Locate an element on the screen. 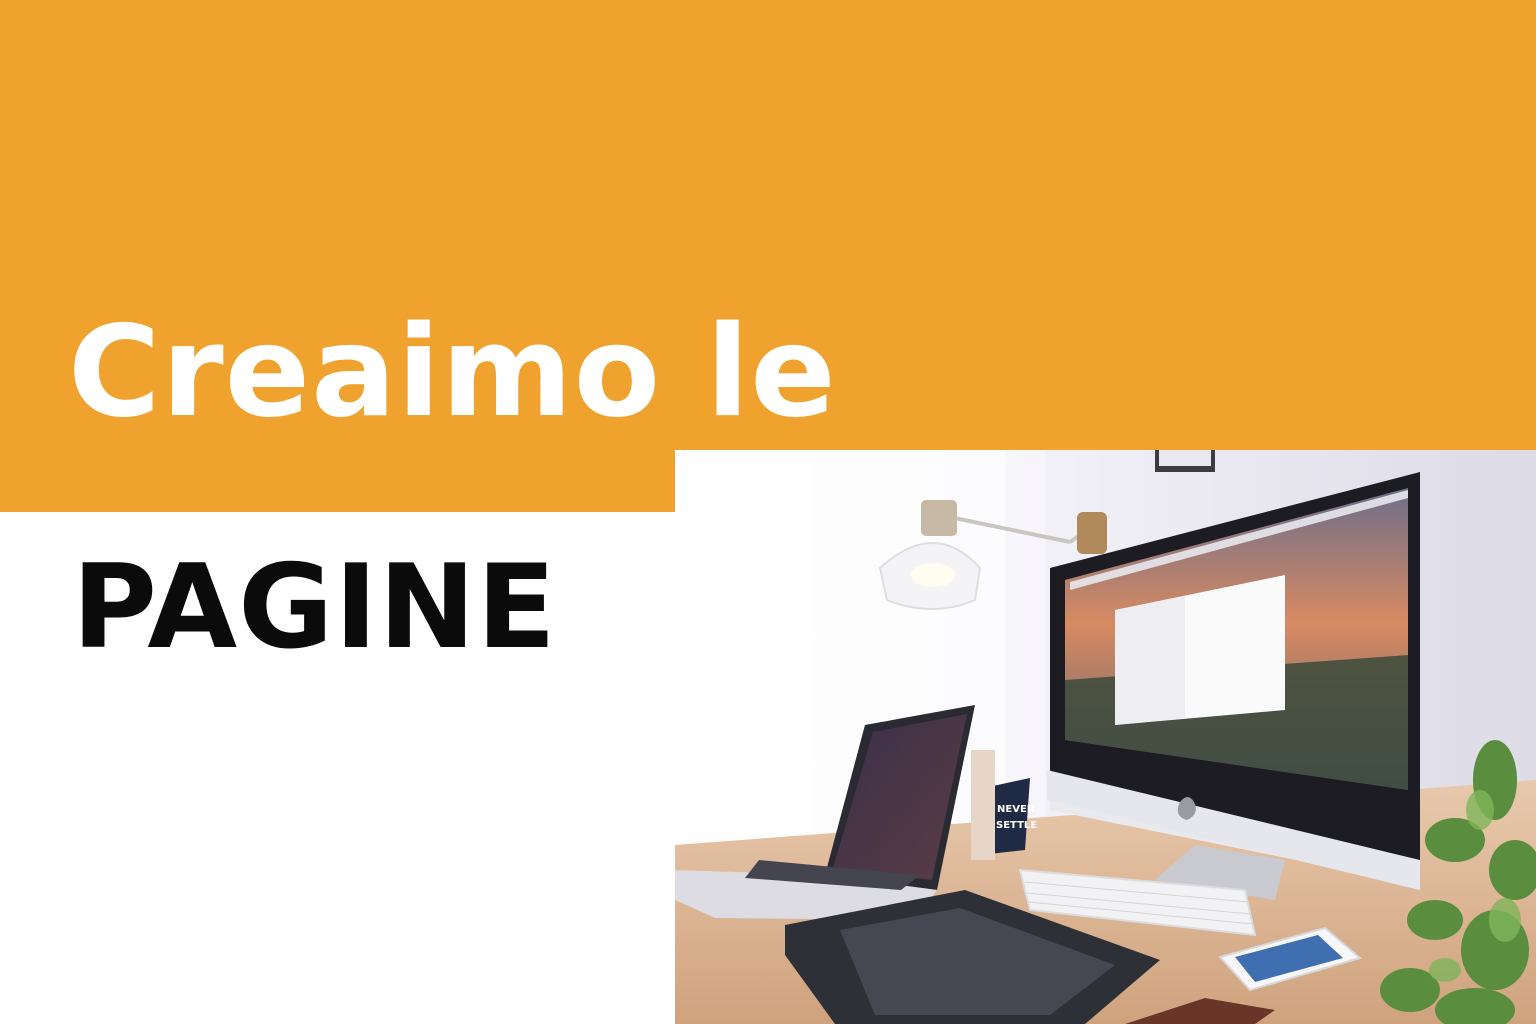  headline-line-2: PAGINE is located at coordinates (314, 607).